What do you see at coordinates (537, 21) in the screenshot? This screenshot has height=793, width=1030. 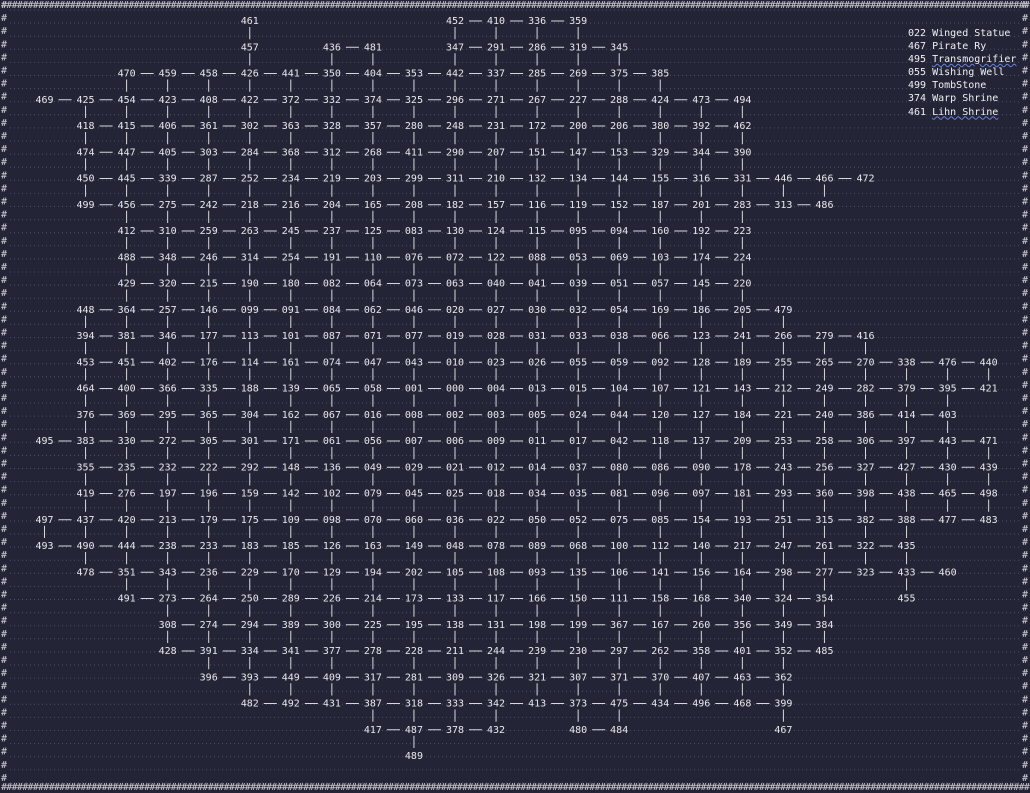 I see `map-room: 336` at bounding box center [537, 21].